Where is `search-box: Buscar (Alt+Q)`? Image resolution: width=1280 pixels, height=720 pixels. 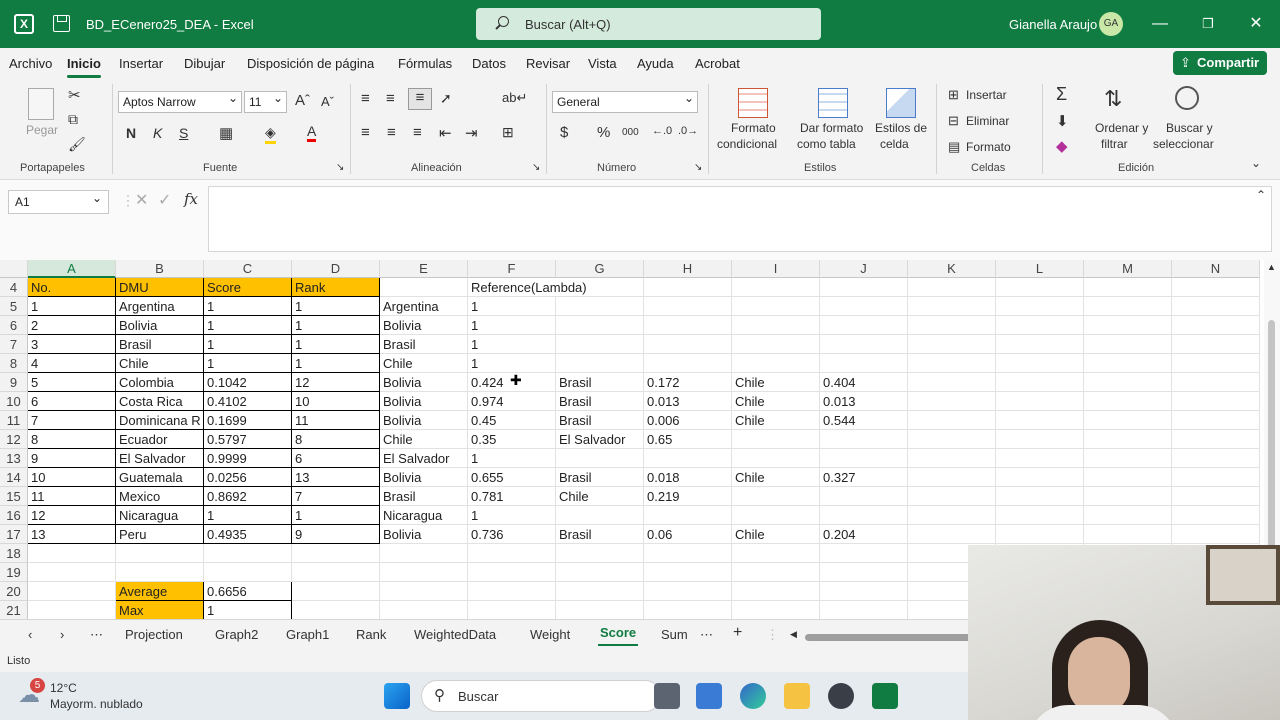
search-box: Buscar (Alt+Q) is located at coordinates (648, 24).